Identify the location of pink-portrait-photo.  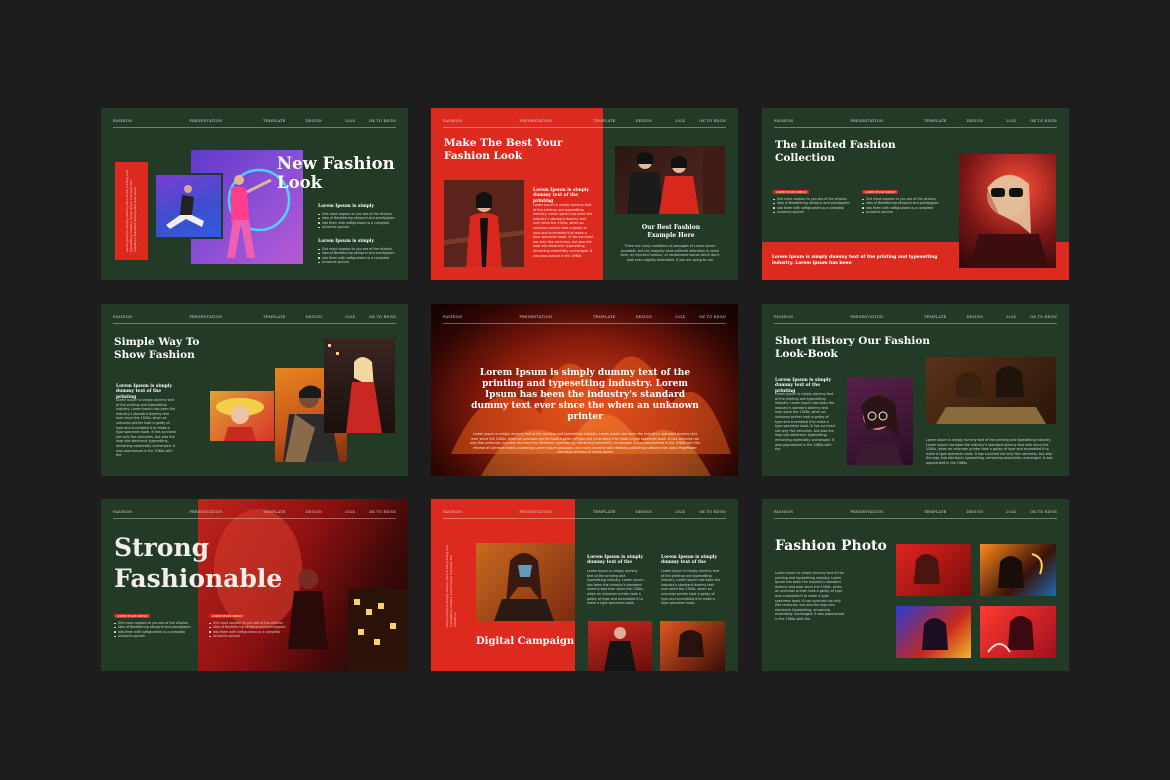
(880, 421).